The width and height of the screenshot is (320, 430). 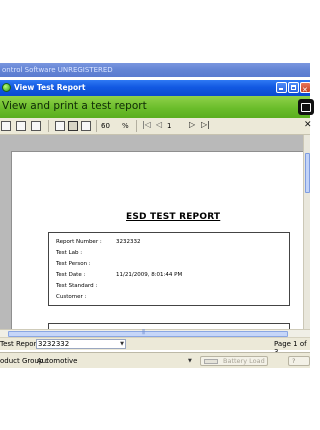 What do you see at coordinates (299, 361) in the screenshot?
I see `help-button: ?` at bounding box center [299, 361].